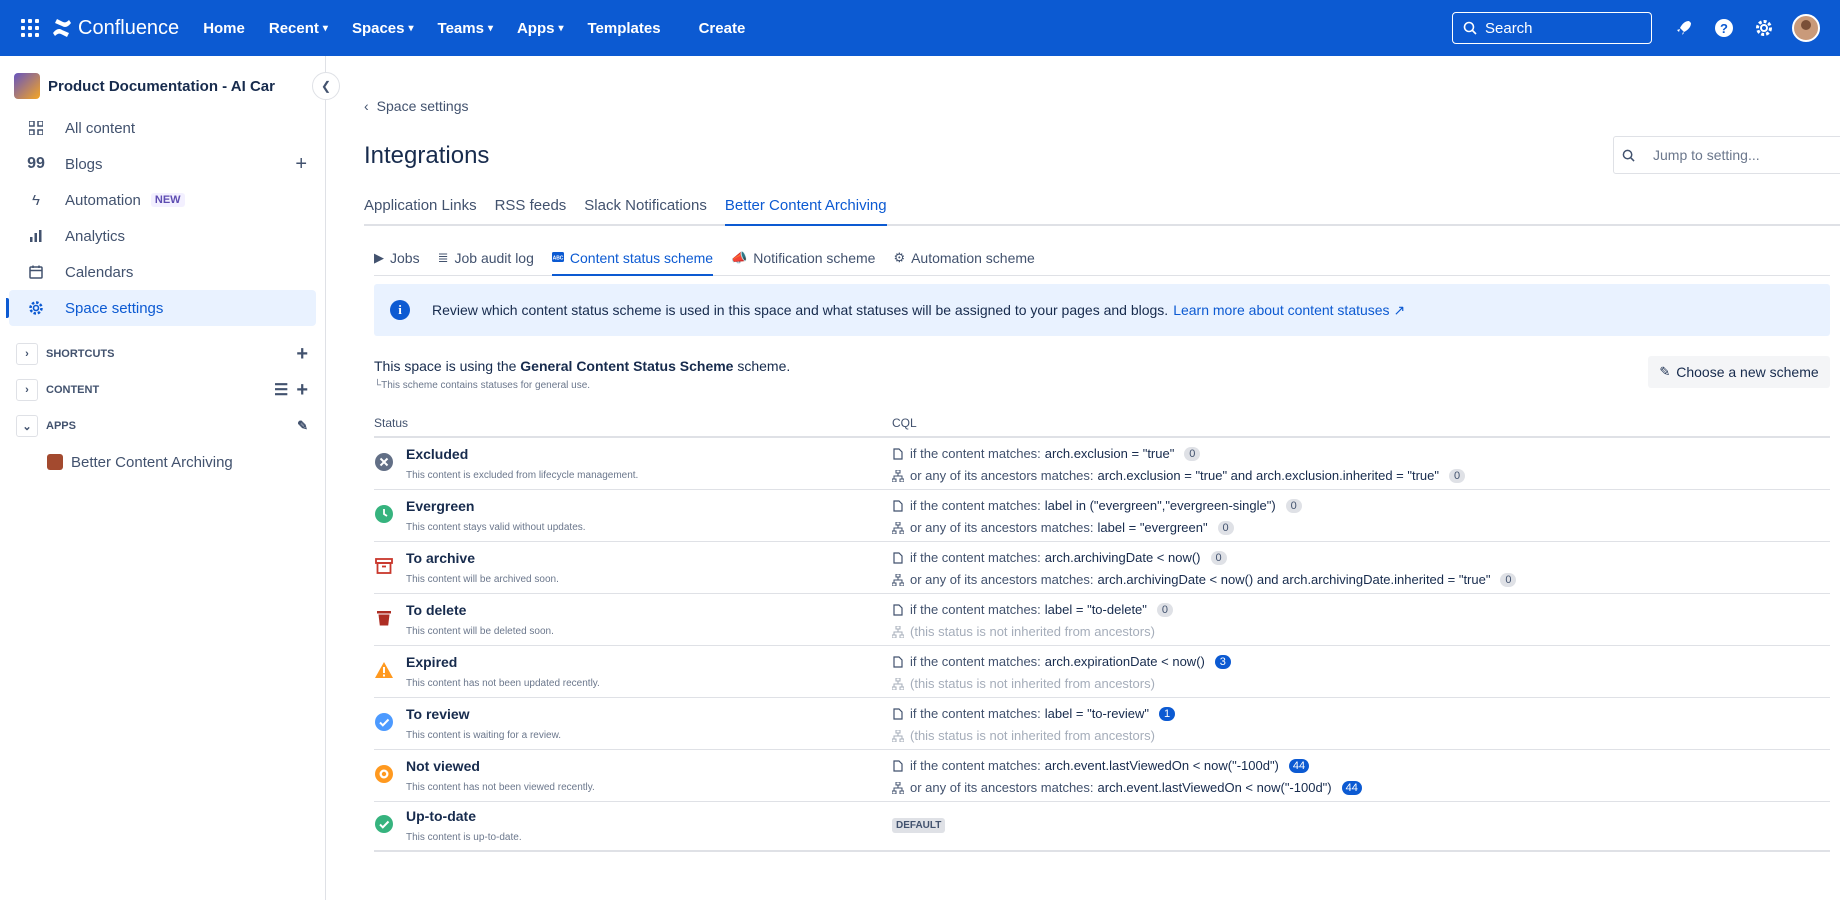  I want to click on nav-templates: Templates, so click(624, 28).